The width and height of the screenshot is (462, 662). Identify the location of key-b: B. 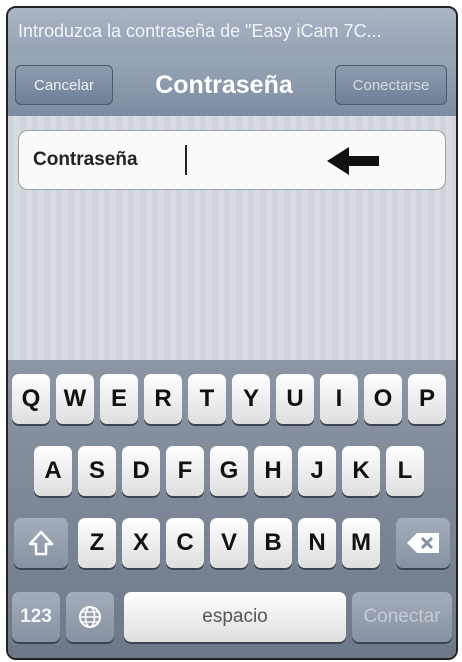
(273, 543).